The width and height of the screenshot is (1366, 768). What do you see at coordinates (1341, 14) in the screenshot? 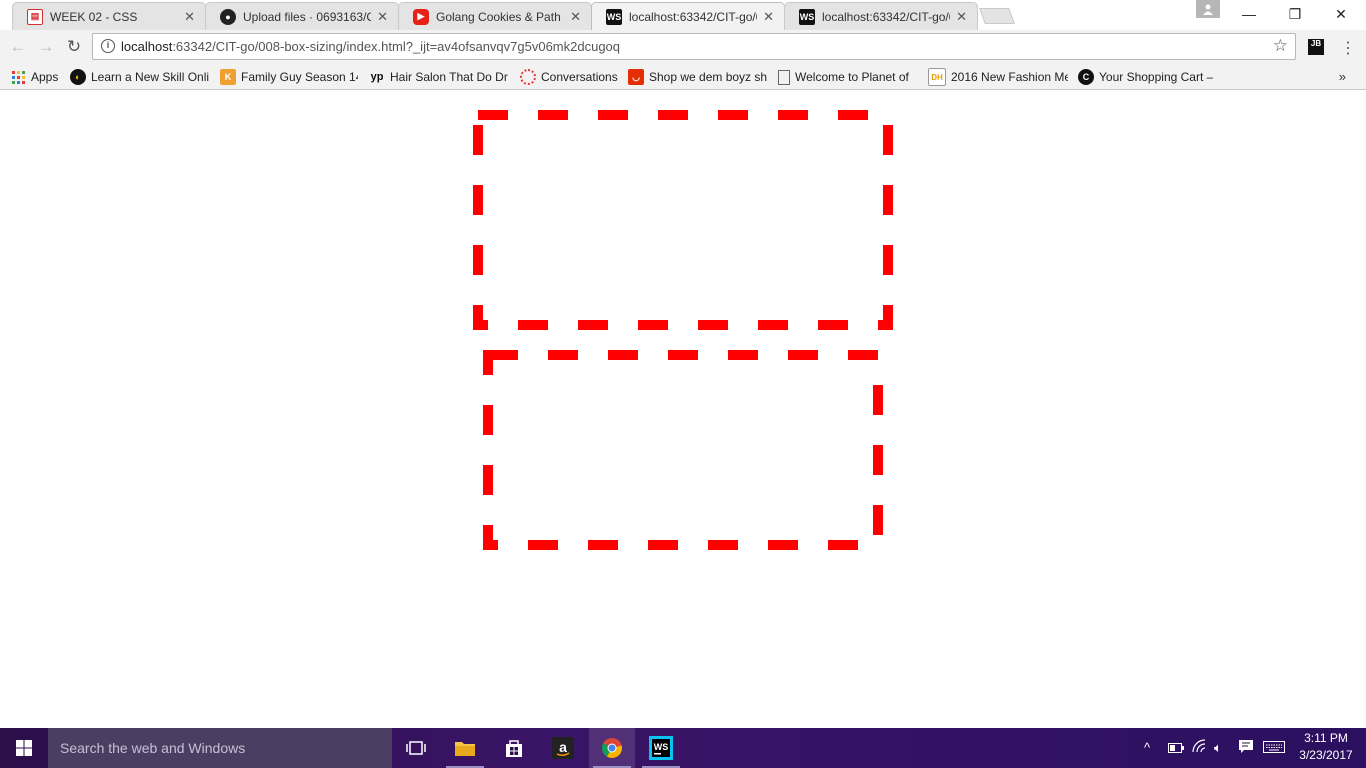
I see `close-window-button: ✕` at bounding box center [1341, 14].